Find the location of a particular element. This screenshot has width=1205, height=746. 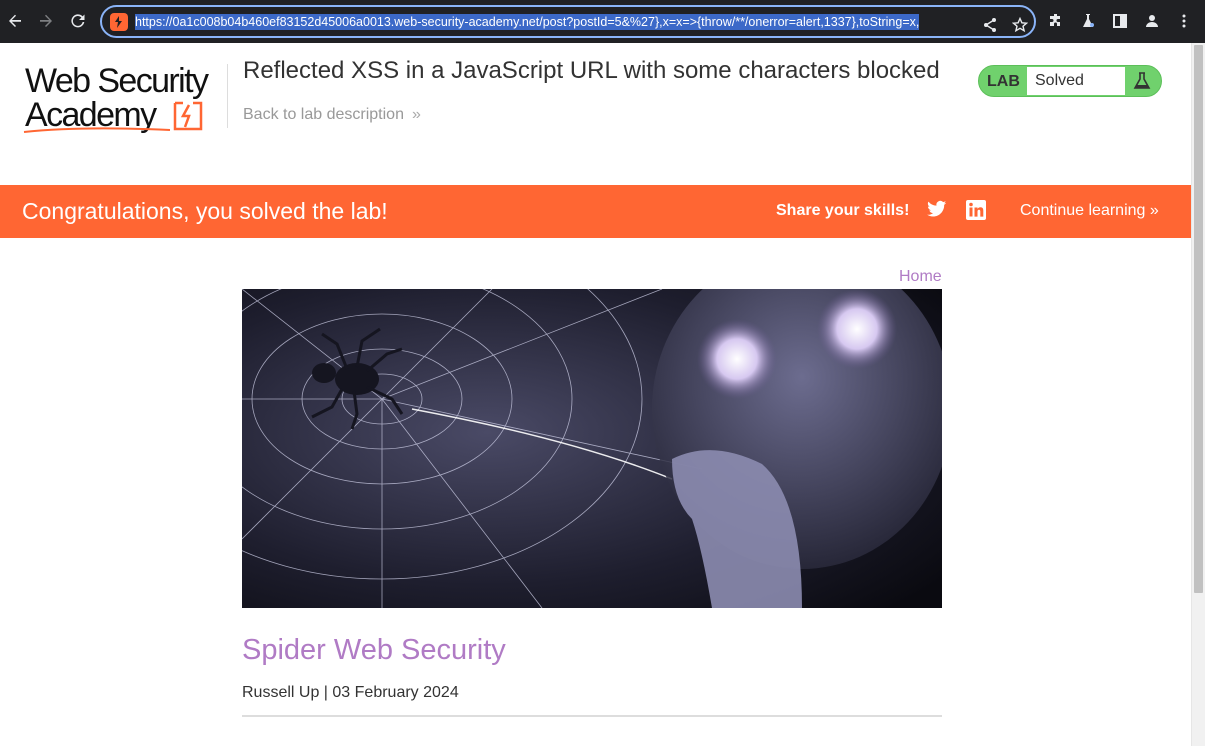

back-to-lab-description-link: Back to lab description » is located at coordinates (332, 115).